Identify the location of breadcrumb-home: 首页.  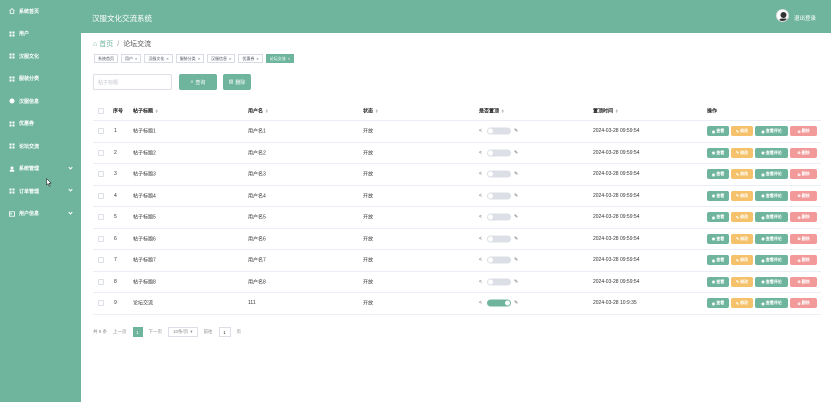
(106, 44).